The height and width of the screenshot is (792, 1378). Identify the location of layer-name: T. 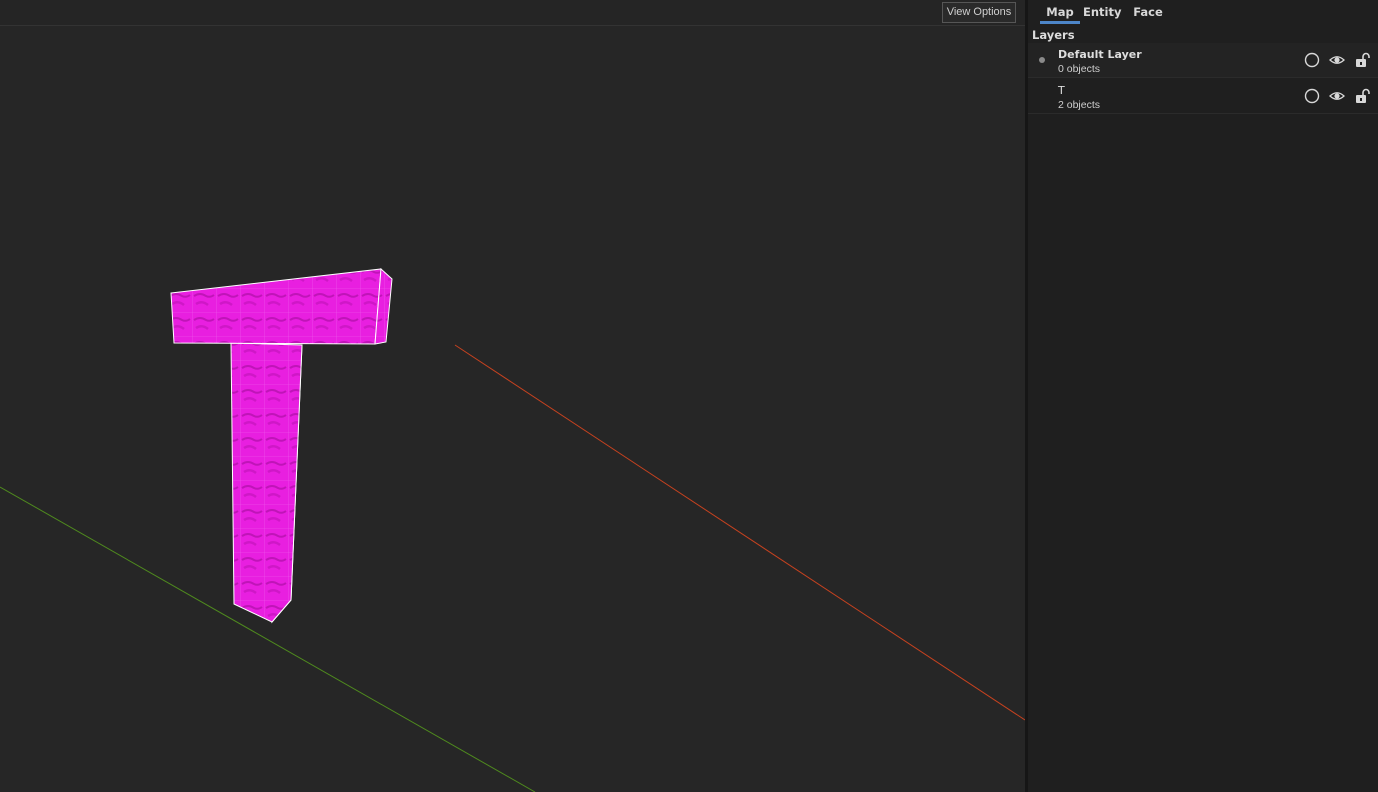
(1061, 90).